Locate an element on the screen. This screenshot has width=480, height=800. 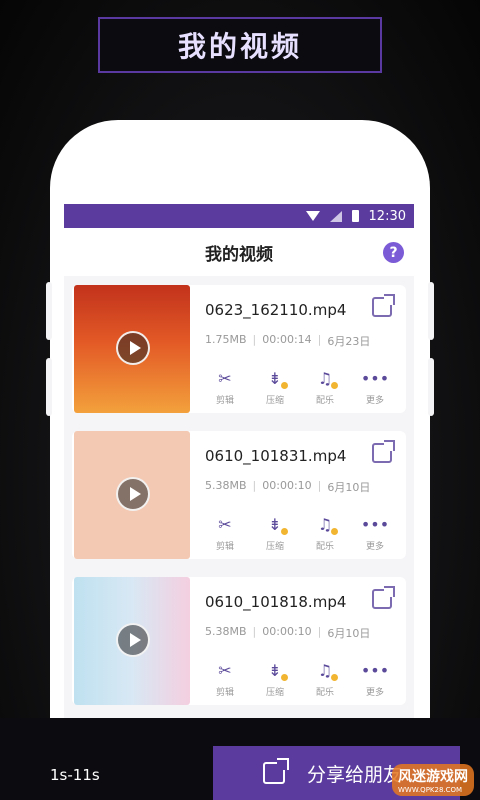
video-filename: 0610_101818.mp4 is located at coordinates (276, 602).